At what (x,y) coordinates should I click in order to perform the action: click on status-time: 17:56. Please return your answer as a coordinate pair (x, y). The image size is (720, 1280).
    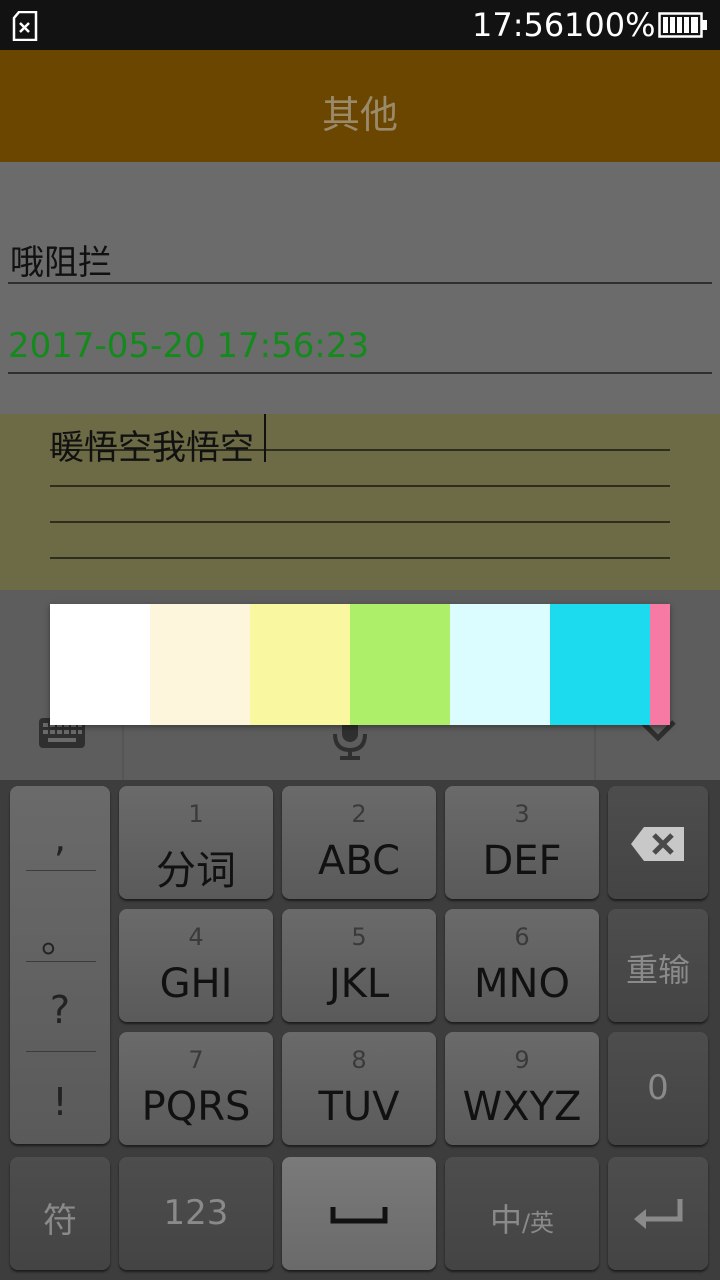
    Looking at the image, I should click on (518, 25).